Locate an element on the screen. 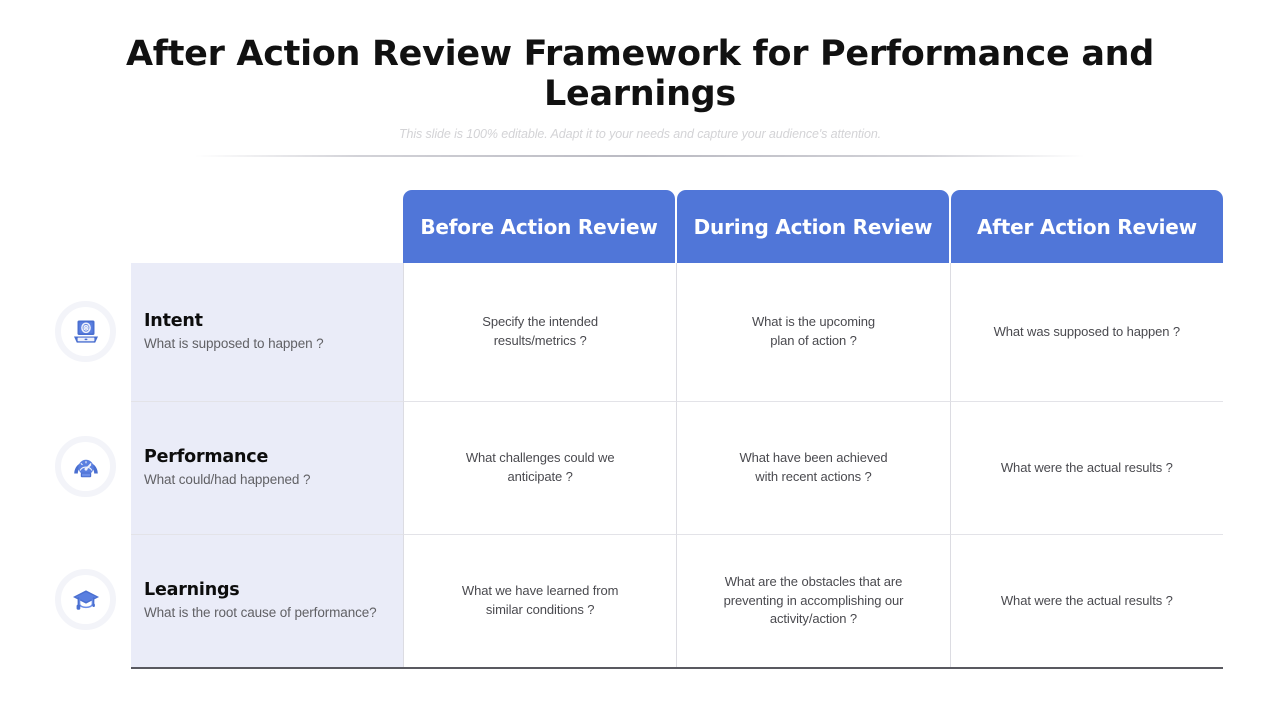 The image size is (1280, 720). column-header-before-action-review: Before Action Review is located at coordinates (539, 226).